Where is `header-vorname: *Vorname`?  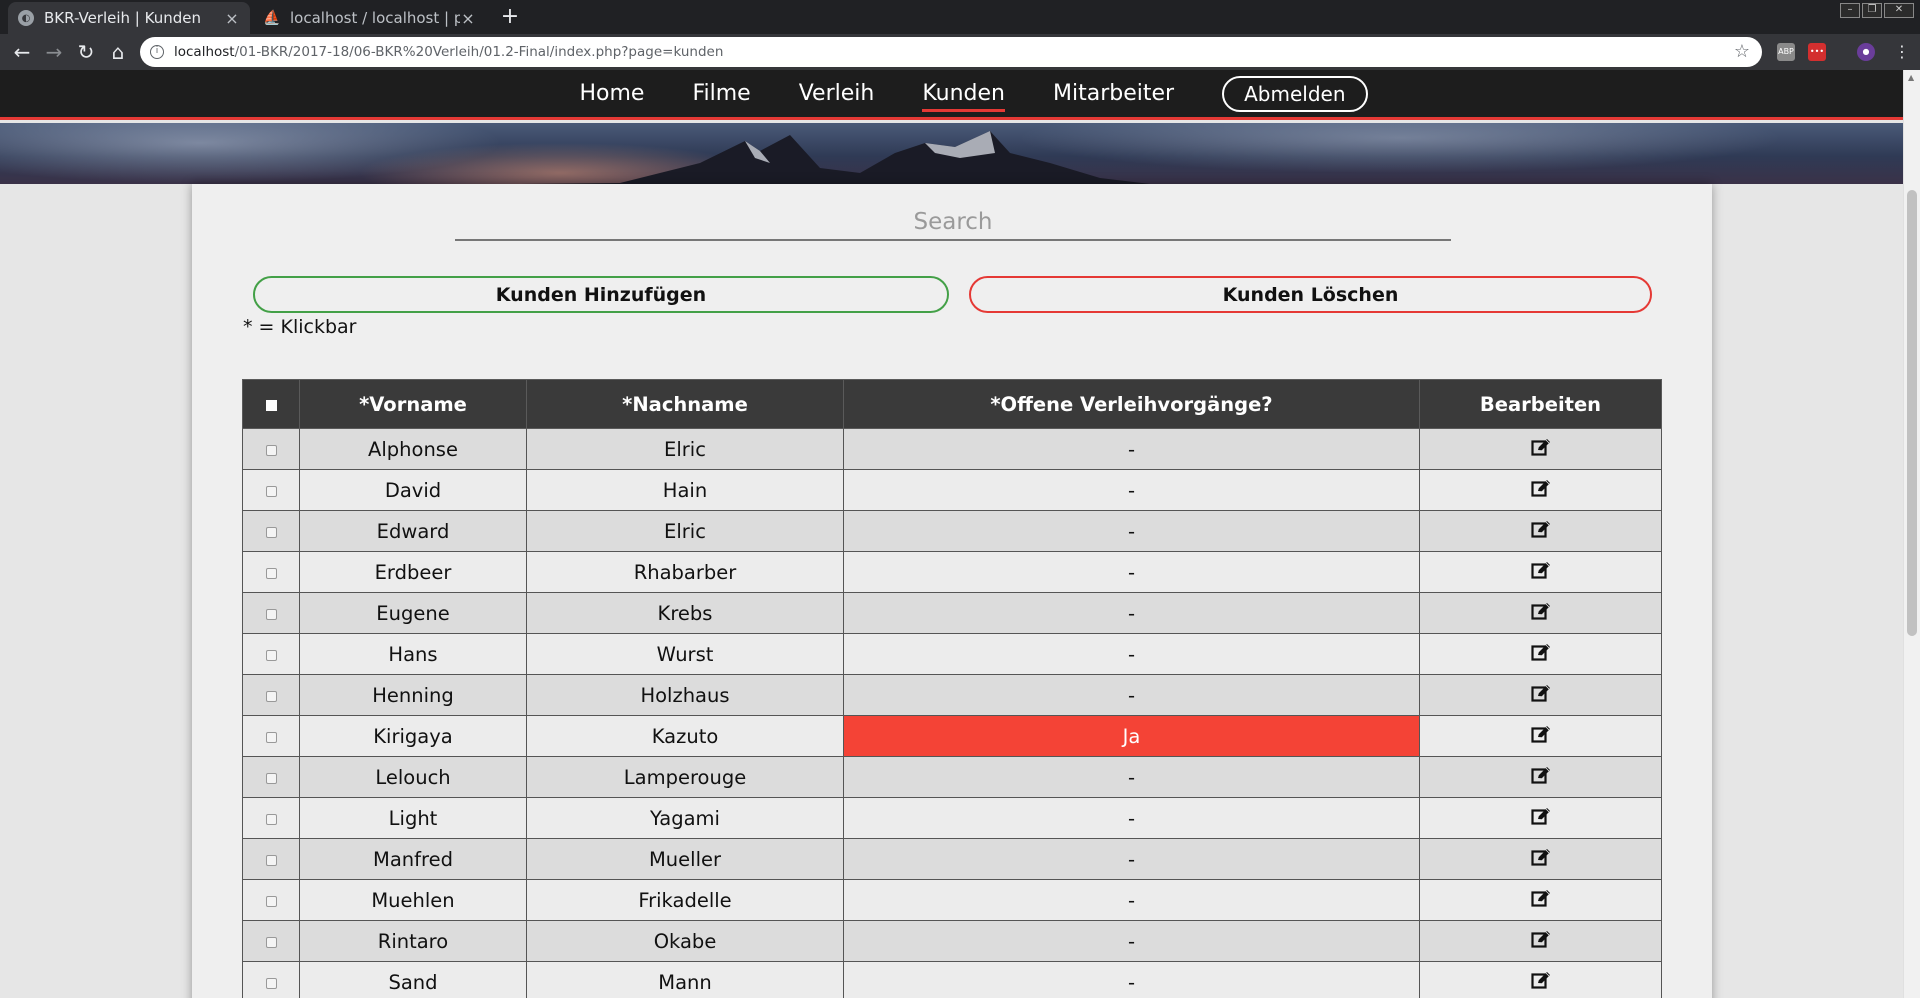
header-vorname: *Vorname is located at coordinates (413, 404).